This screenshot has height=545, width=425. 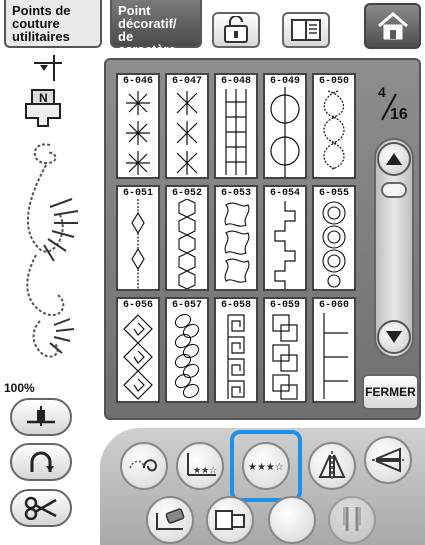 What do you see at coordinates (186, 193) in the screenshot?
I see `stitch-code-label: 6-052` at bounding box center [186, 193].